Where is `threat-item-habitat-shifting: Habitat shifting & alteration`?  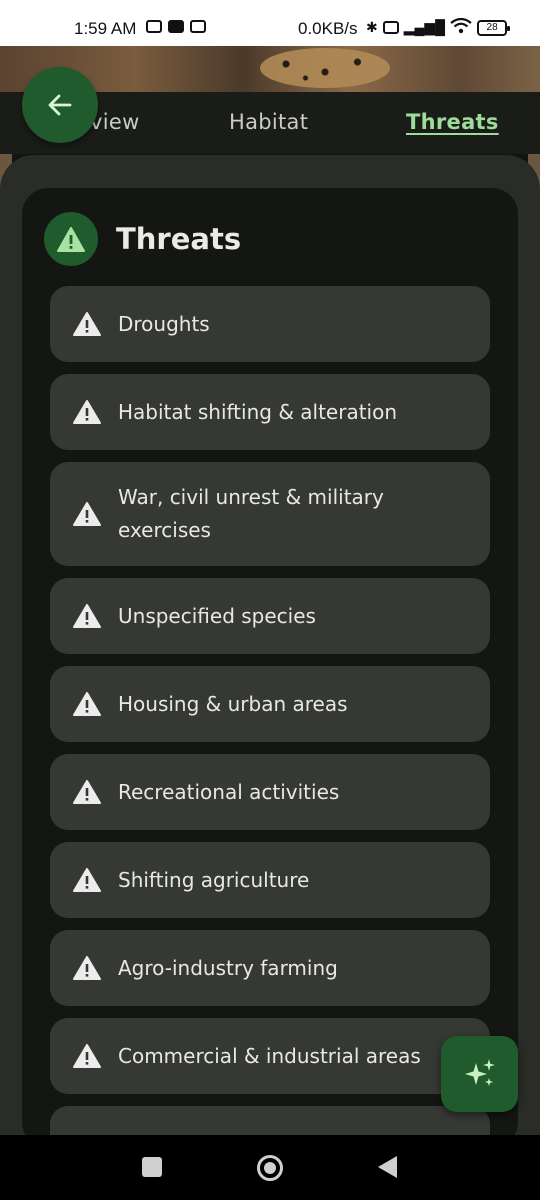
threat-item-habitat-shifting: Habitat shifting & alteration is located at coordinates (270, 412).